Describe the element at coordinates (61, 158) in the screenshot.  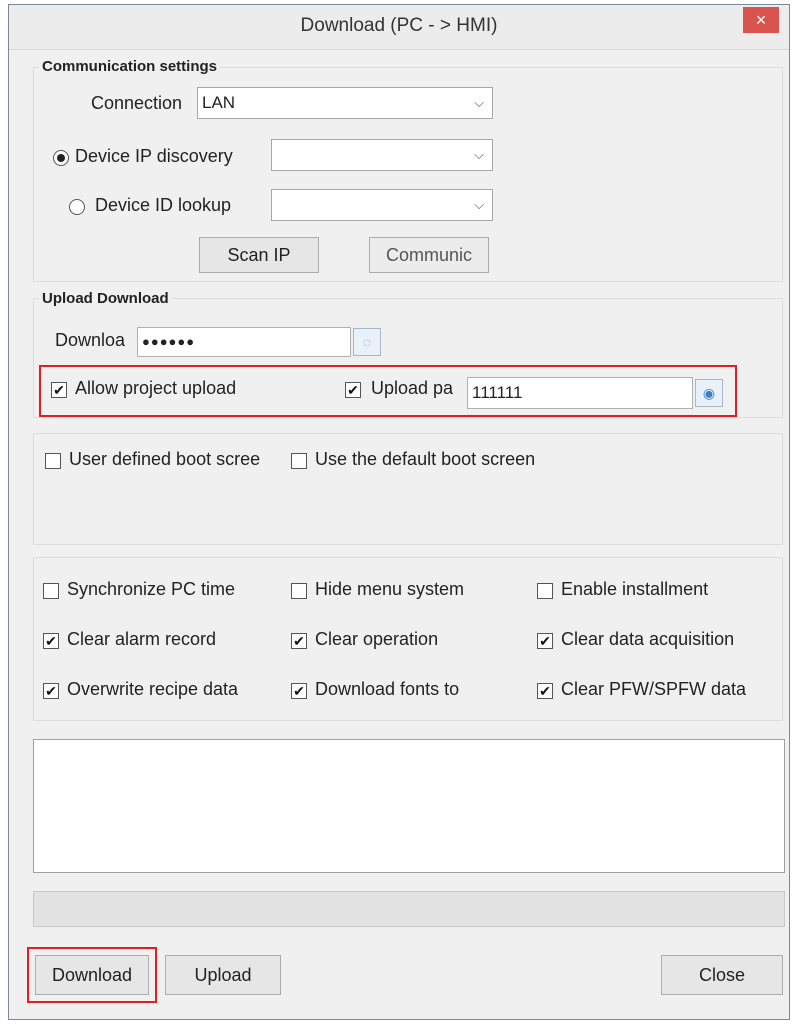
I see `device-ip-discovery-radio` at that location.